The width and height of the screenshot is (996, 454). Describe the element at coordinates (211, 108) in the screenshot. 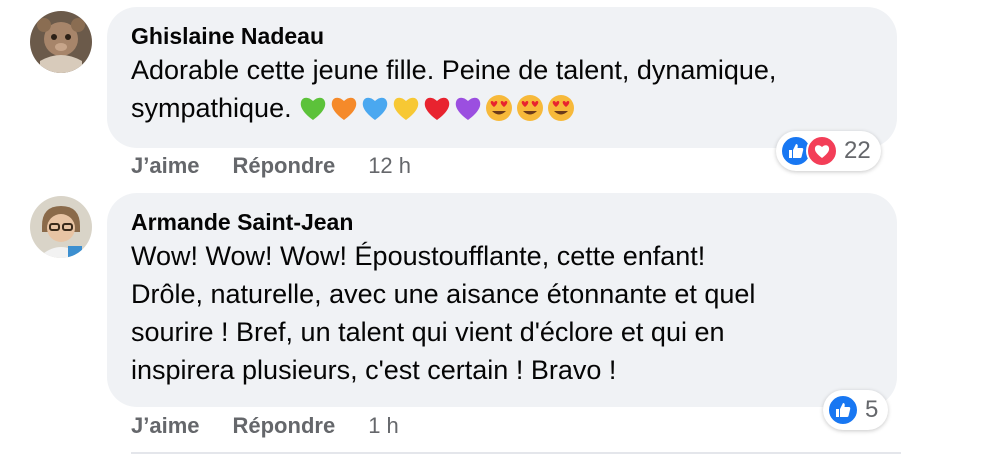

I see `comment-text-fragment: sympathique.` at that location.